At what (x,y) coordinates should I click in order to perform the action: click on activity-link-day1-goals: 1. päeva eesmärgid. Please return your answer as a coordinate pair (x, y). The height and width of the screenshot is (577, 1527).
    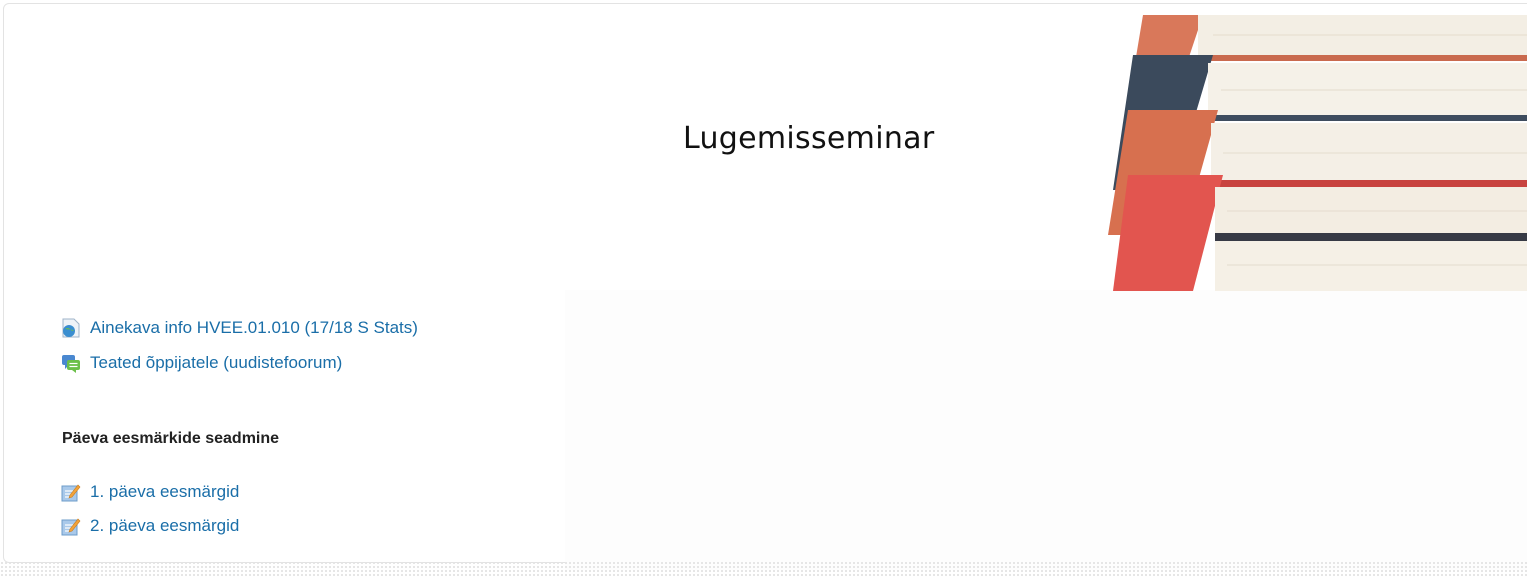
    Looking at the image, I should click on (149, 492).